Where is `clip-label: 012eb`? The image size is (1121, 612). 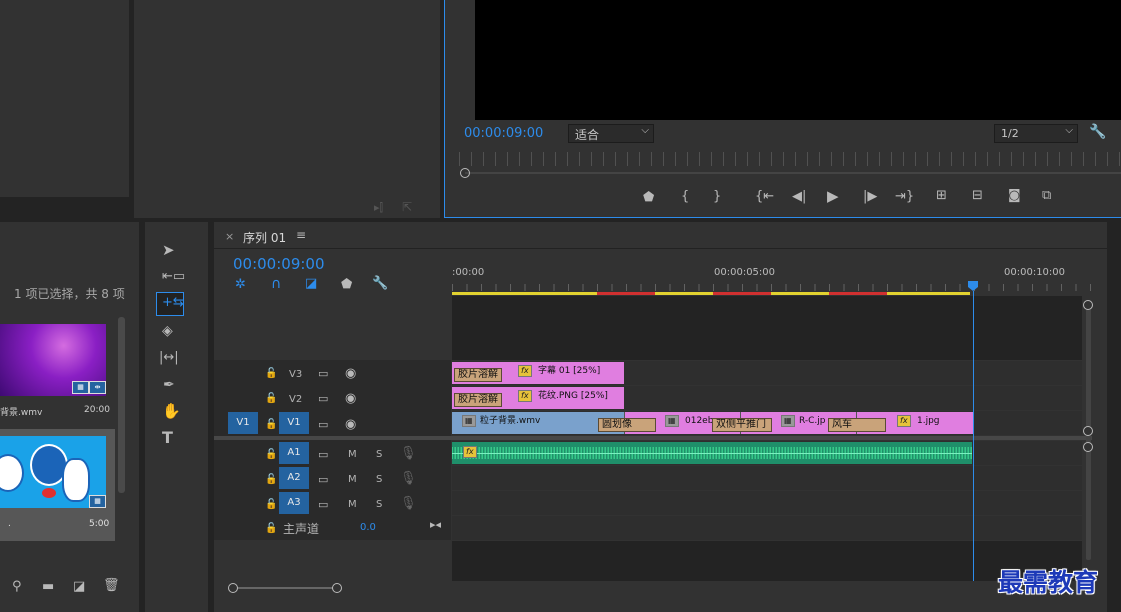 clip-label: 012eb is located at coordinates (699, 421).